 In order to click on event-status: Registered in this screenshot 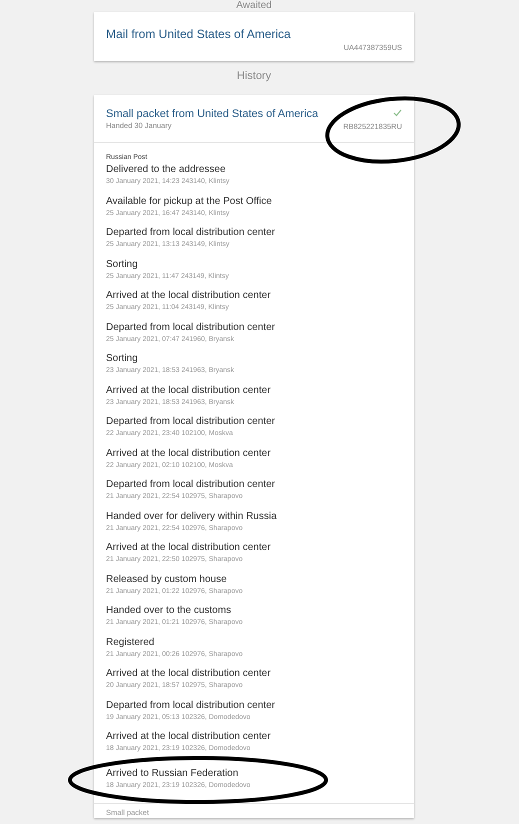, I will do `click(131, 642)`.